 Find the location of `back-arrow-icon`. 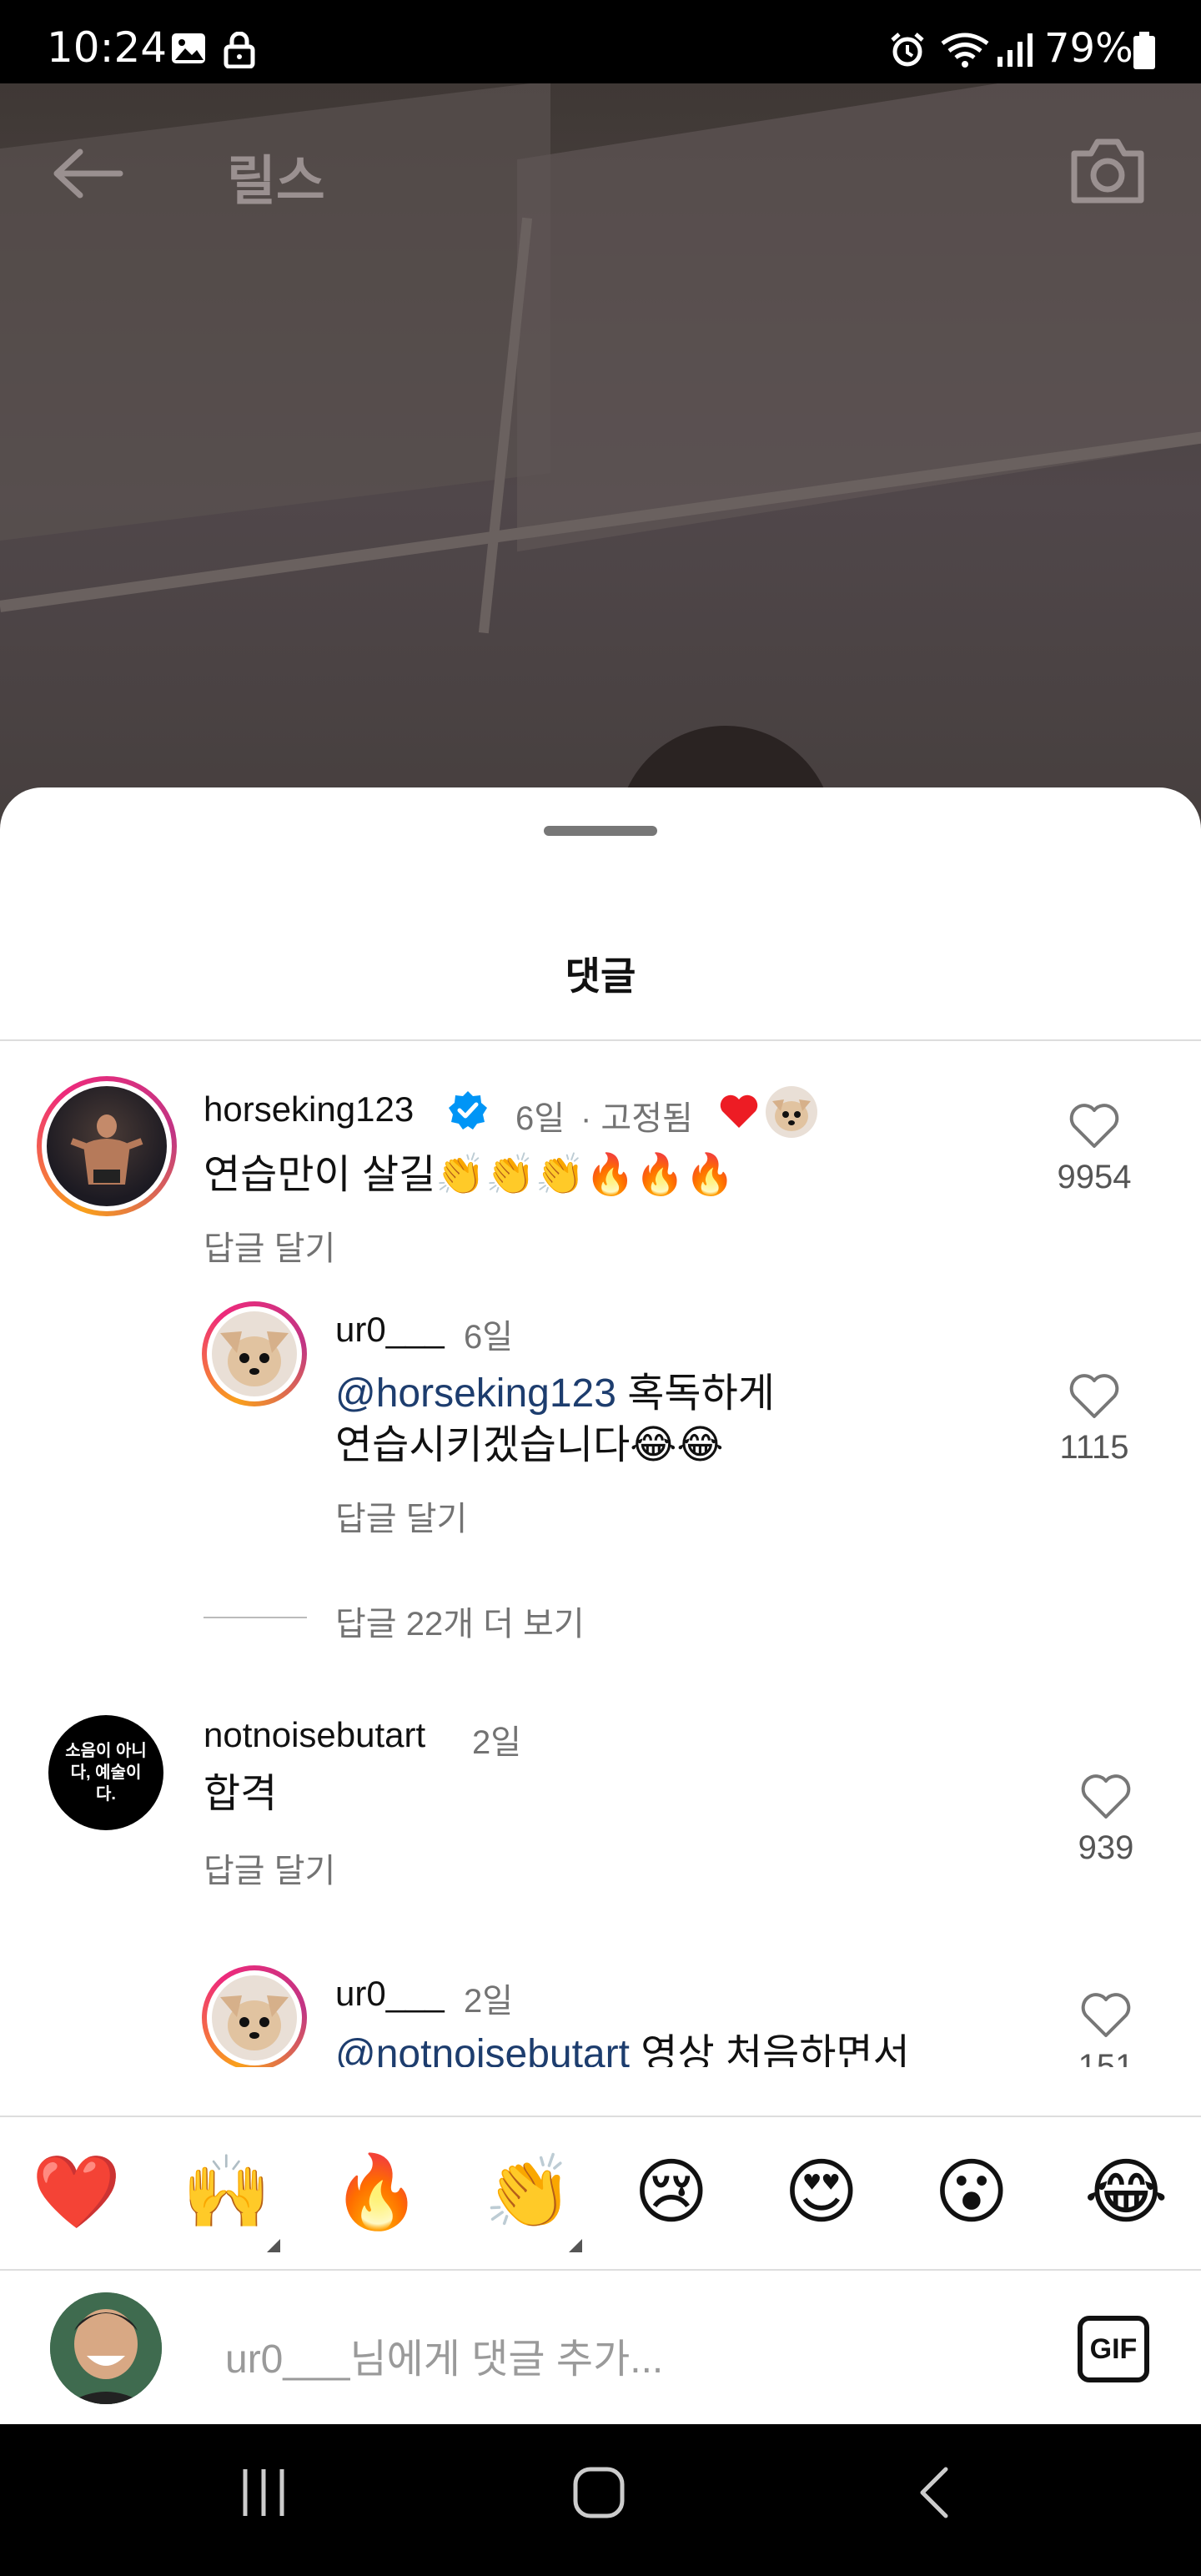

back-arrow-icon is located at coordinates (88, 173).